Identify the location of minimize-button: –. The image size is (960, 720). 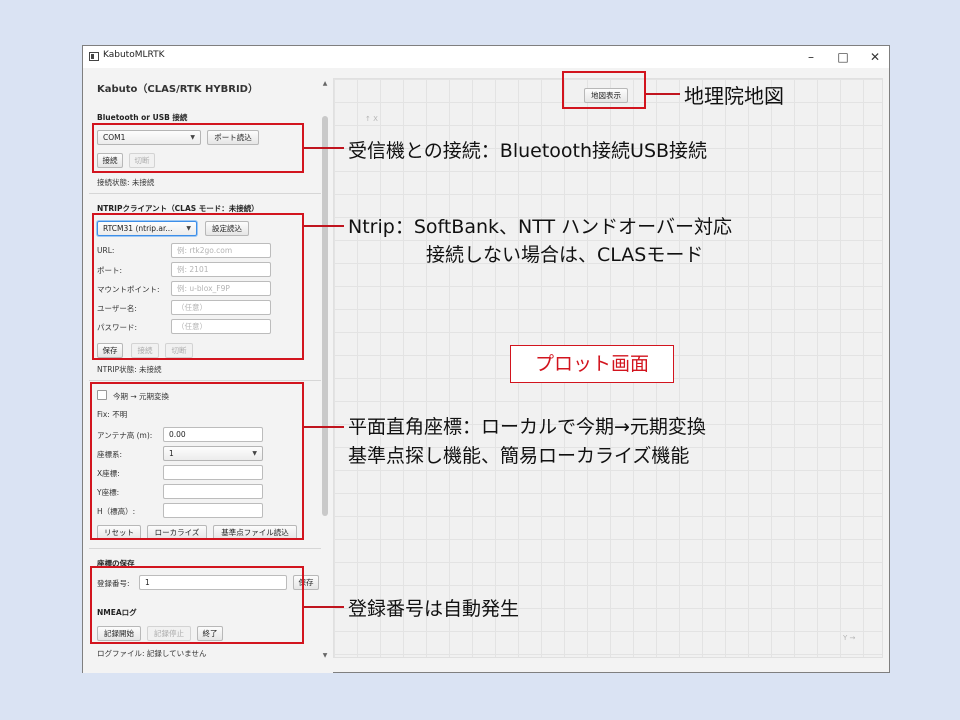
(811, 57).